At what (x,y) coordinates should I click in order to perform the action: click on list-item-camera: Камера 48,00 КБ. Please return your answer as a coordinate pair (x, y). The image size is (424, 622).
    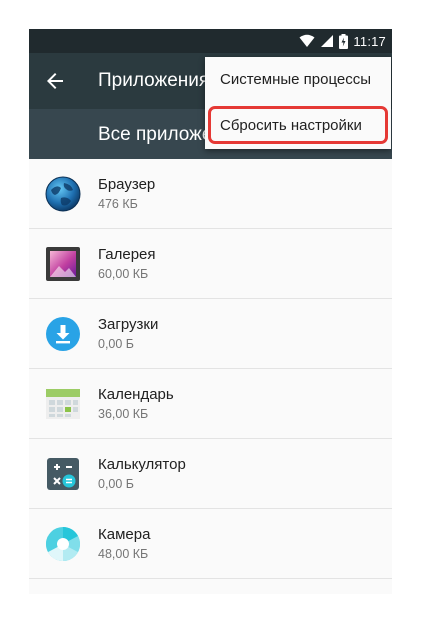
    Looking at the image, I should click on (210, 544).